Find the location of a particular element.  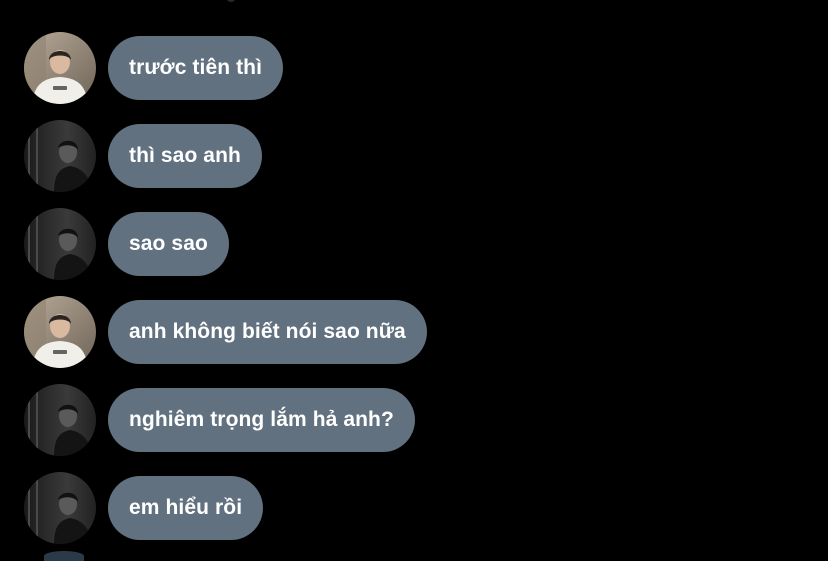

message-bubble: trước tiên thì is located at coordinates (196, 68).